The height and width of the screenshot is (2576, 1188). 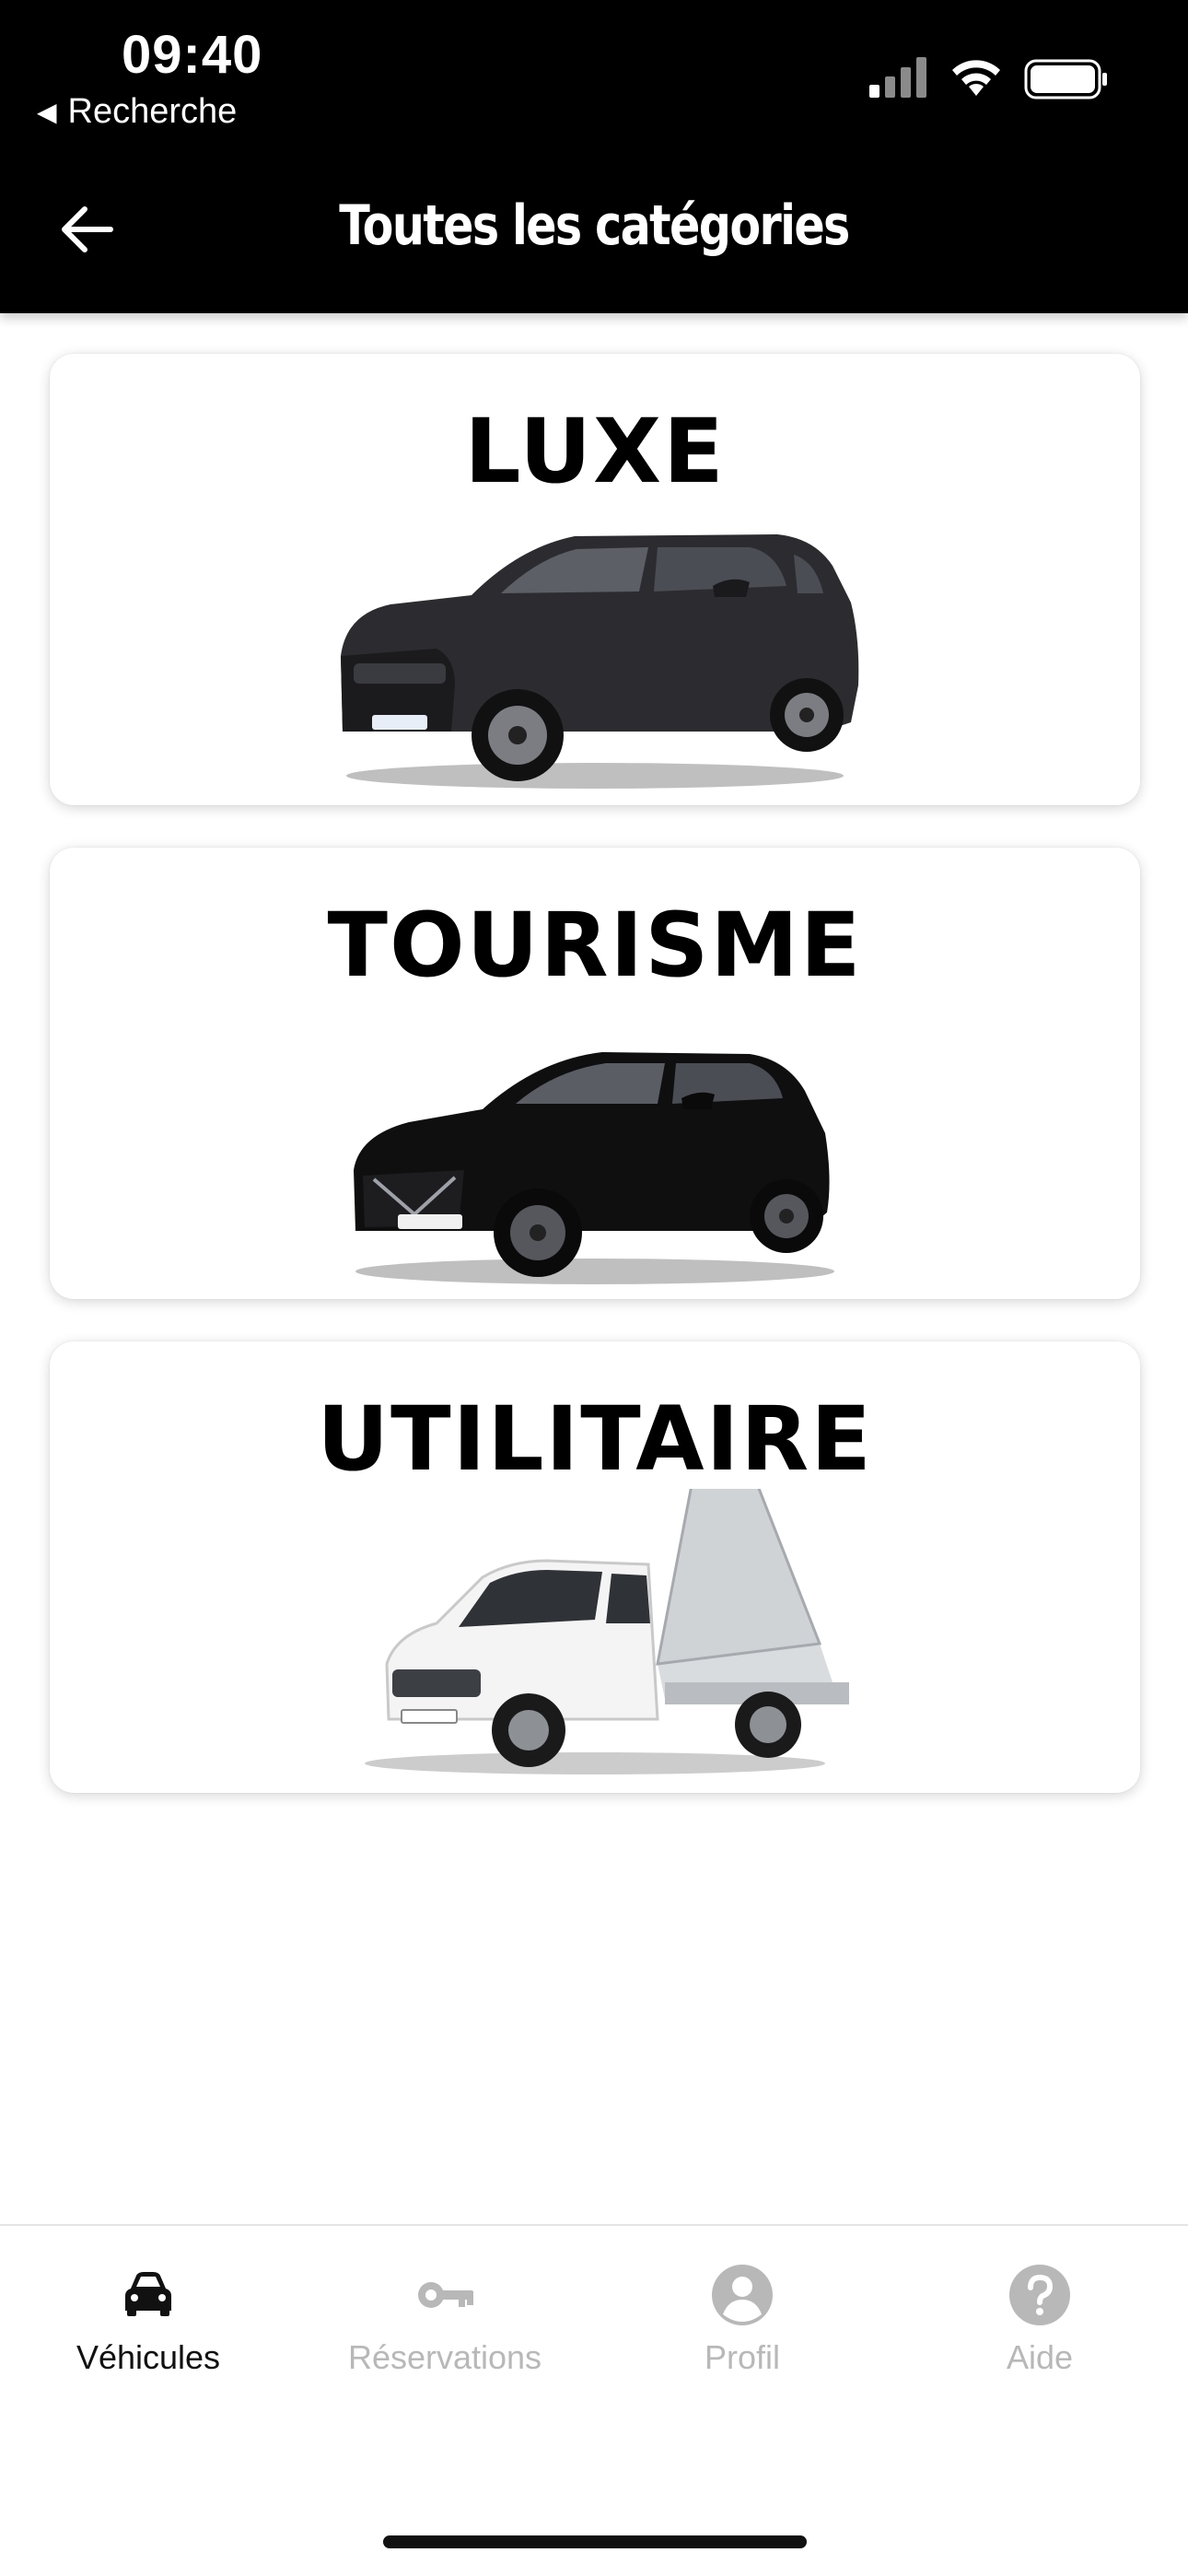 What do you see at coordinates (47, 111) in the screenshot?
I see `back-triangle-icon: ◀` at bounding box center [47, 111].